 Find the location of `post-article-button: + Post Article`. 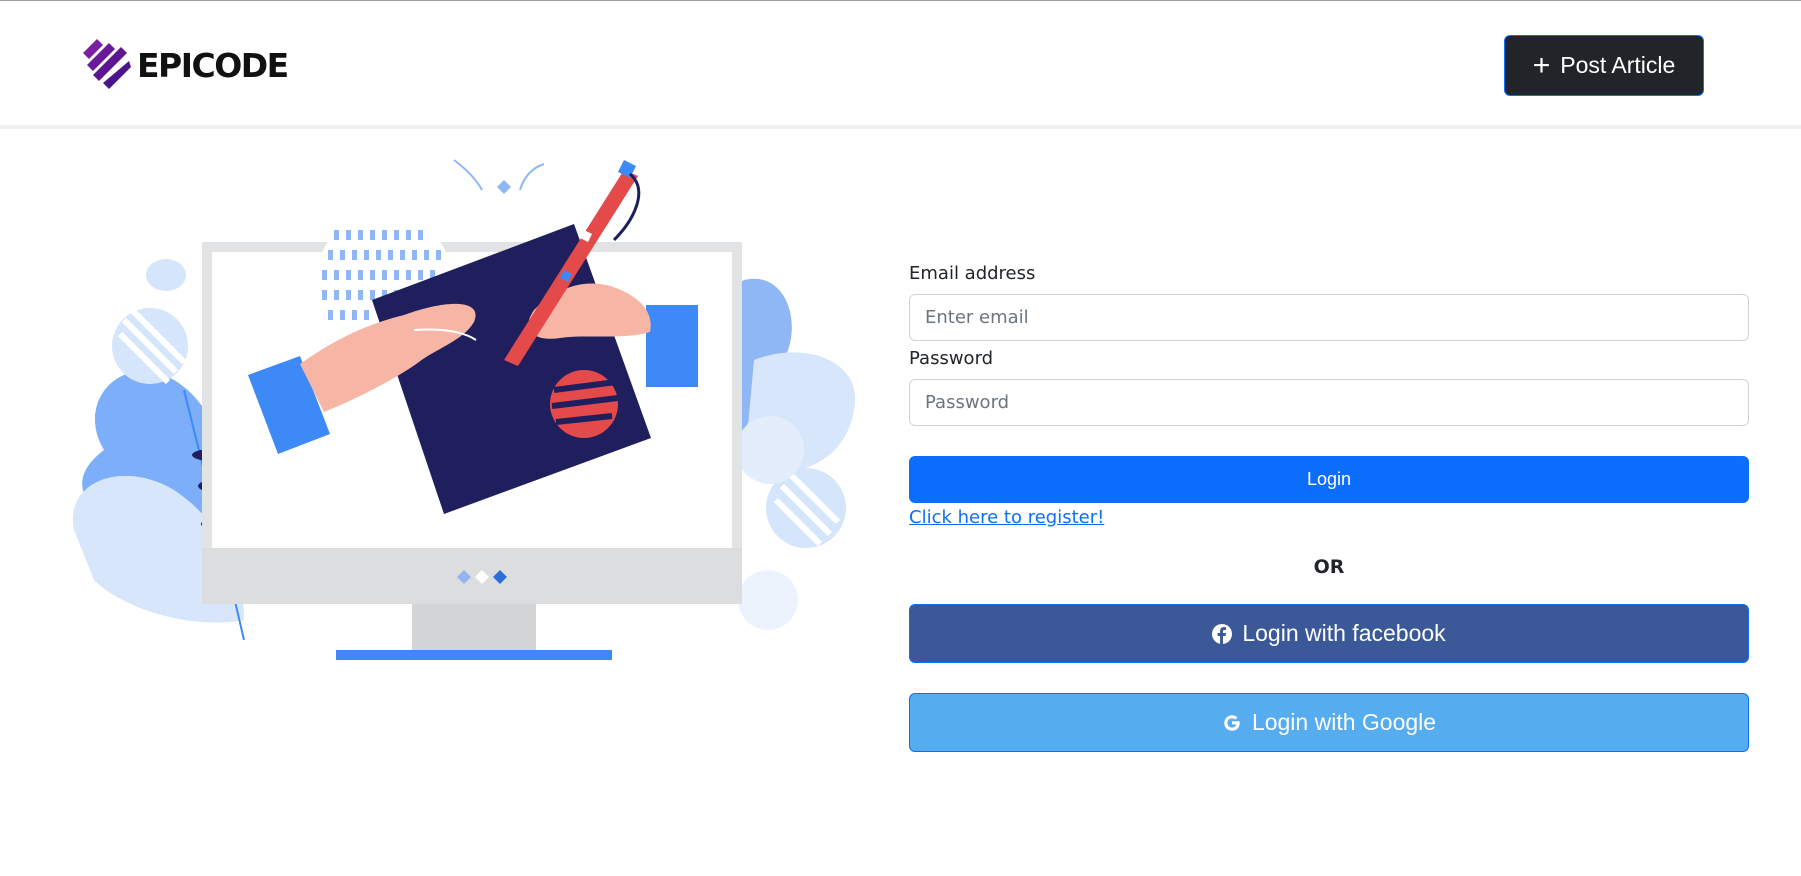

post-article-button: + Post Article is located at coordinates (1604, 65).